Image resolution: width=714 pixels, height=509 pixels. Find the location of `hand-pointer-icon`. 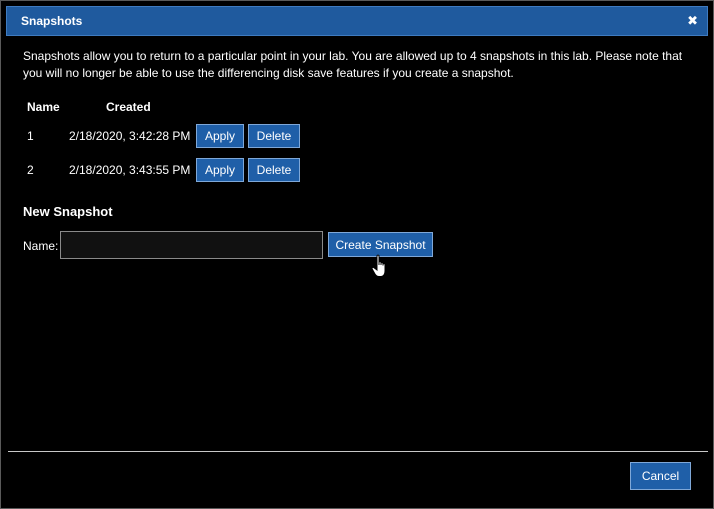

hand-pointer-icon is located at coordinates (378, 265).